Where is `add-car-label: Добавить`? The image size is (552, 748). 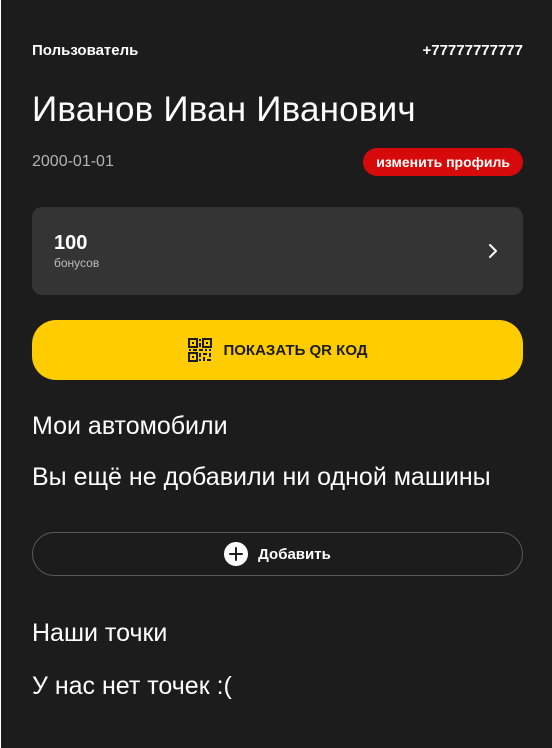
add-car-label: Добавить is located at coordinates (294, 554).